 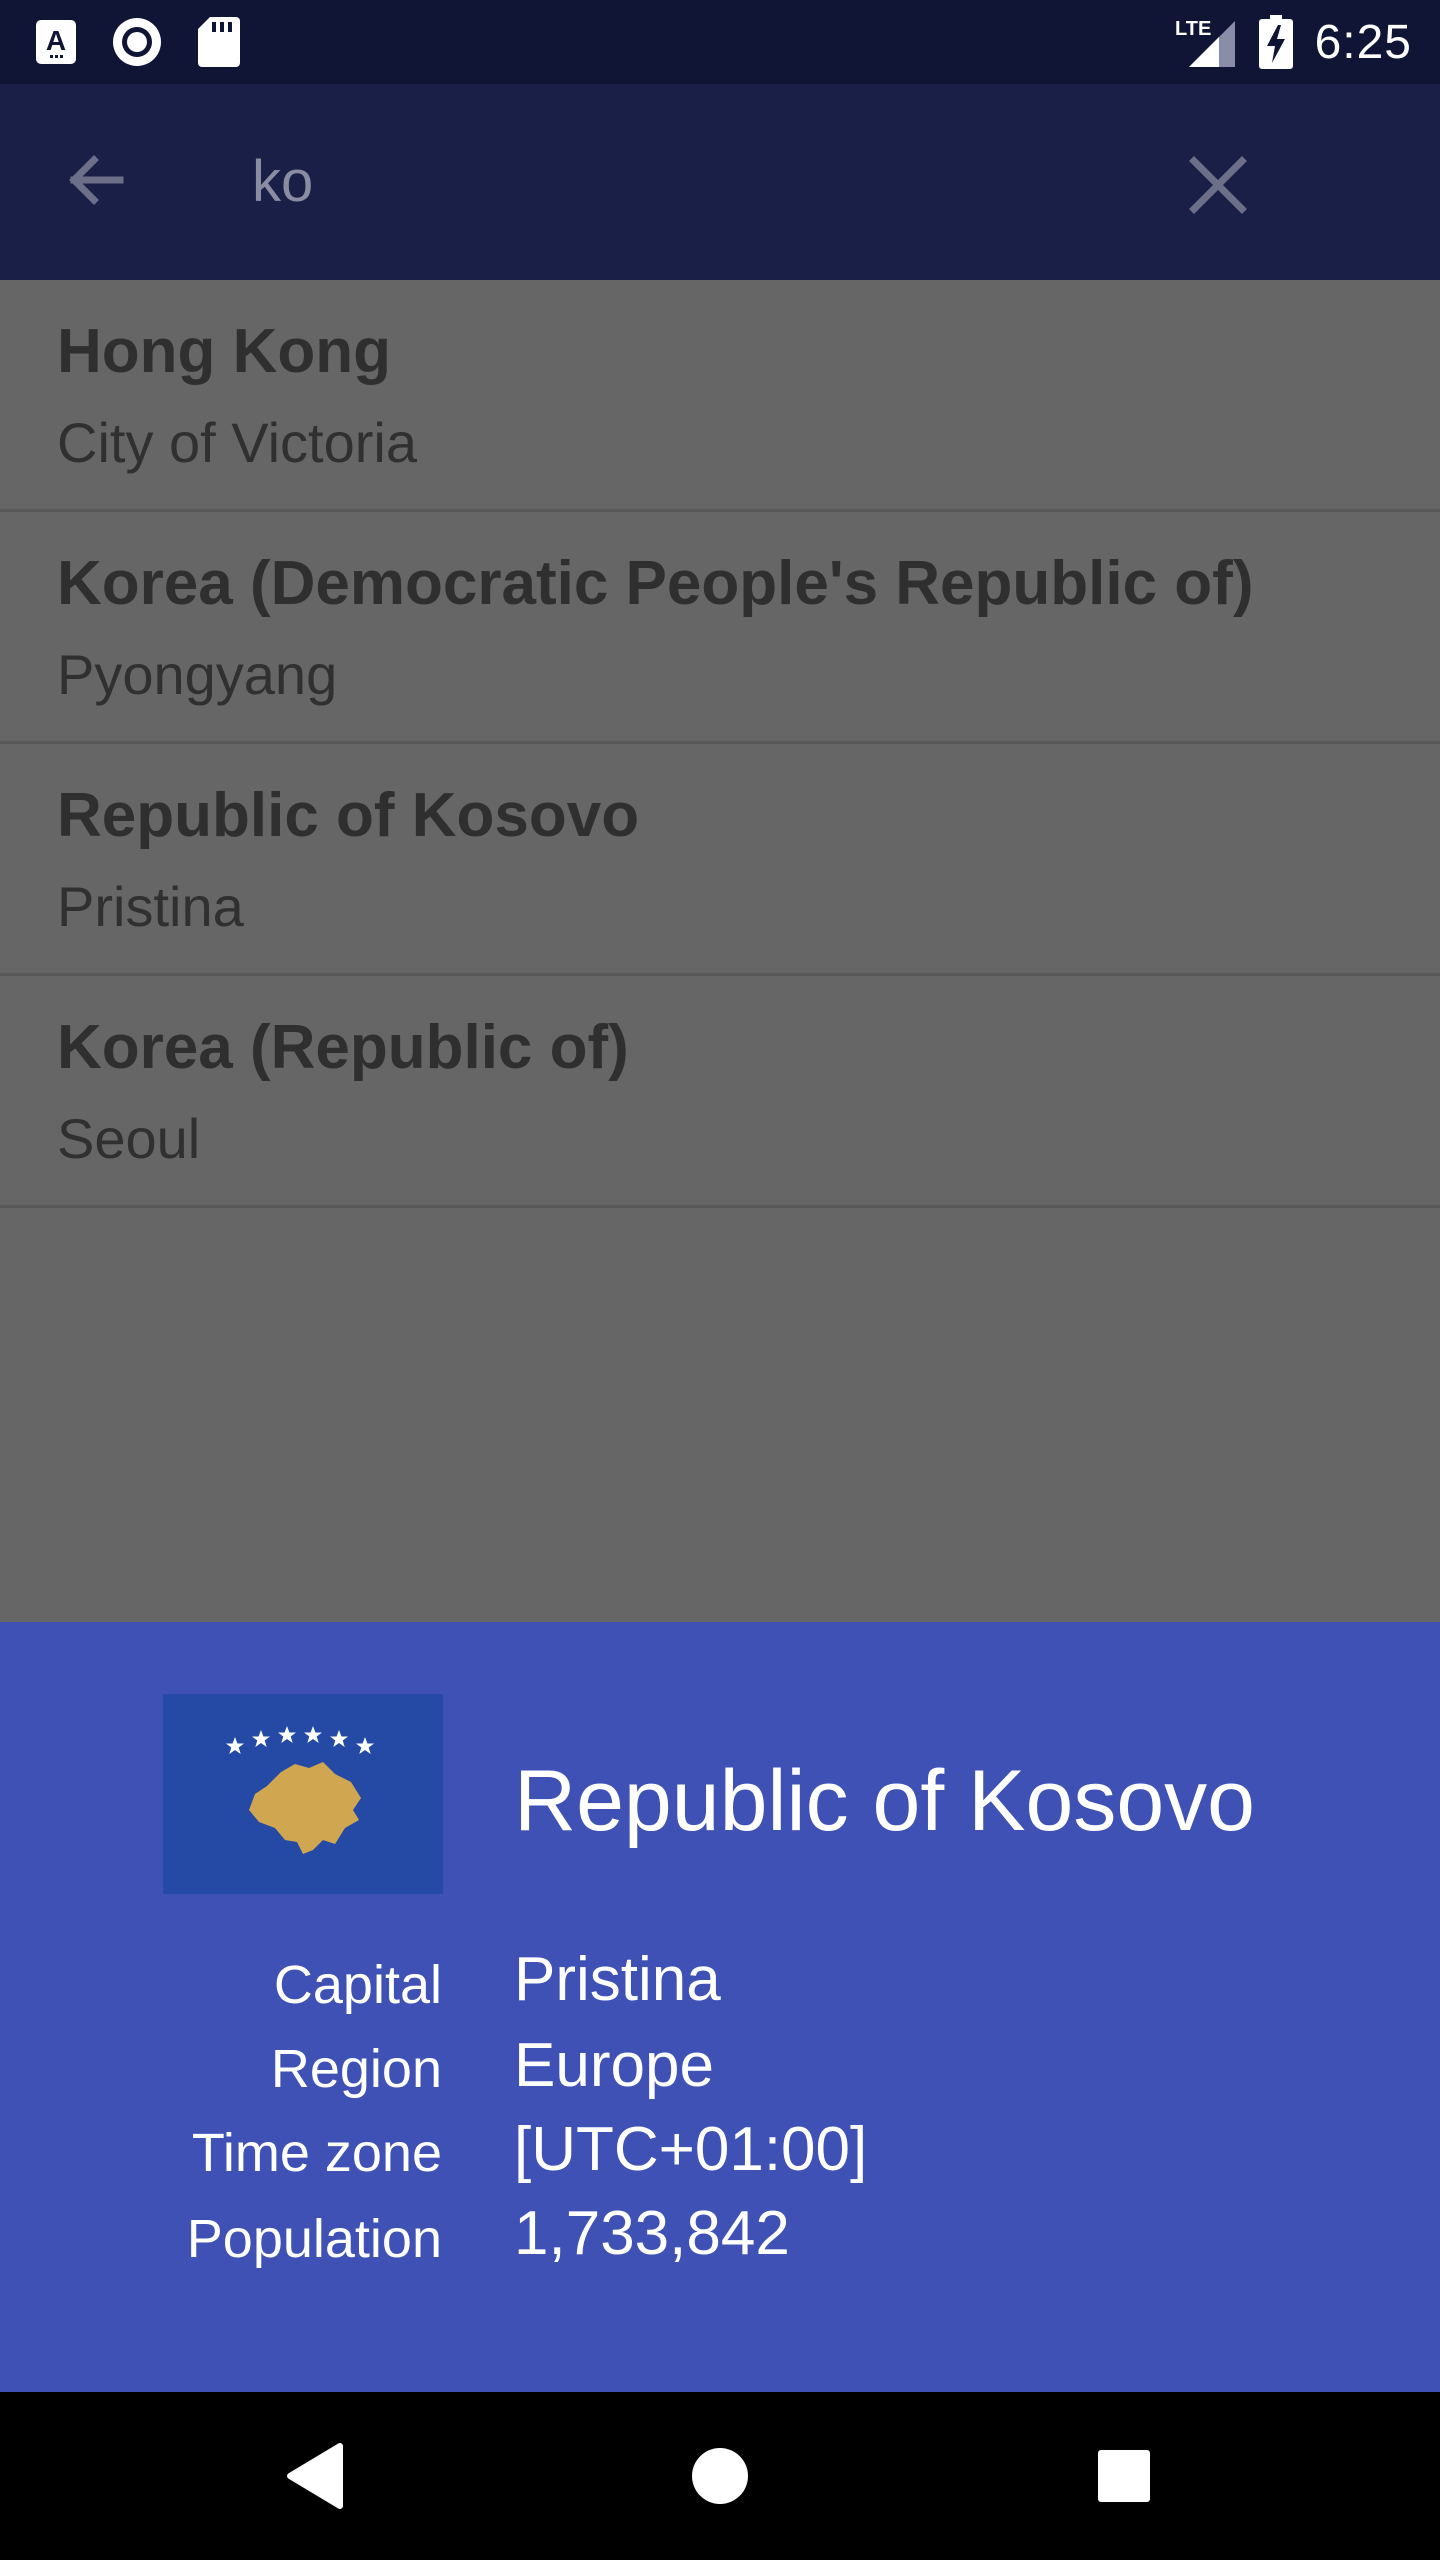 I want to click on signal-icon: LTE, so click(x=1205, y=42).